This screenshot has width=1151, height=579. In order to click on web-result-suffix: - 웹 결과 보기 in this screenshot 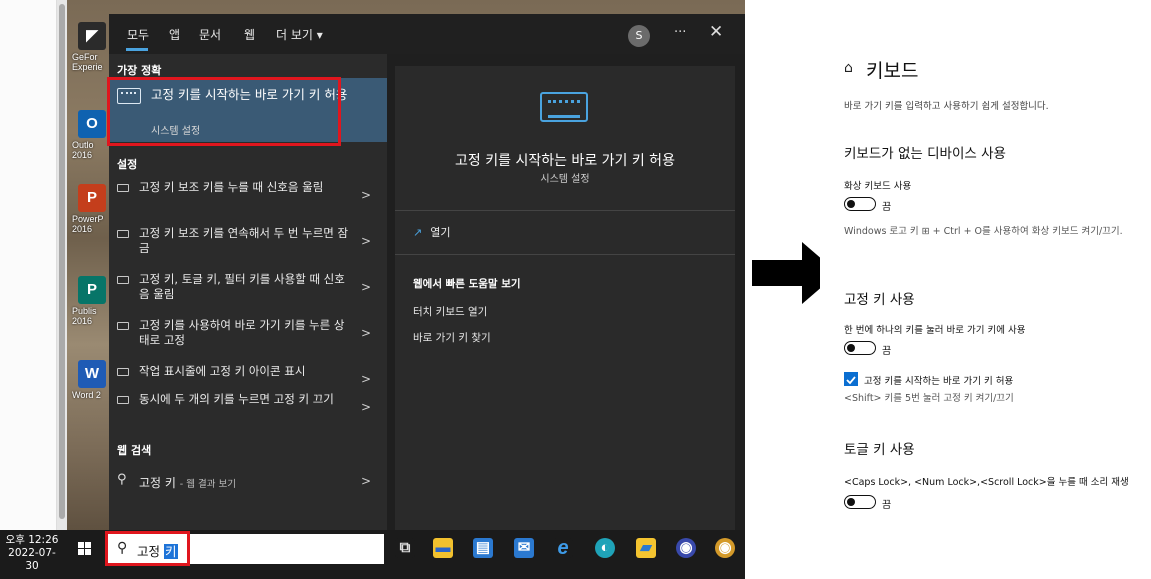, I will do `click(207, 484)`.